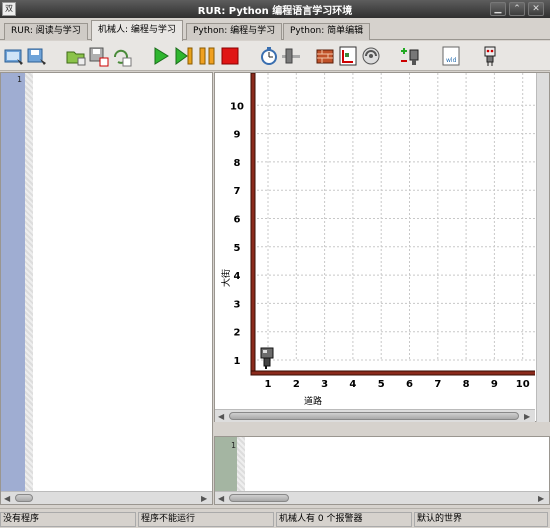 The width and height of the screenshot is (550, 528). I want to click on speed-slider-icon, so click(291, 56).